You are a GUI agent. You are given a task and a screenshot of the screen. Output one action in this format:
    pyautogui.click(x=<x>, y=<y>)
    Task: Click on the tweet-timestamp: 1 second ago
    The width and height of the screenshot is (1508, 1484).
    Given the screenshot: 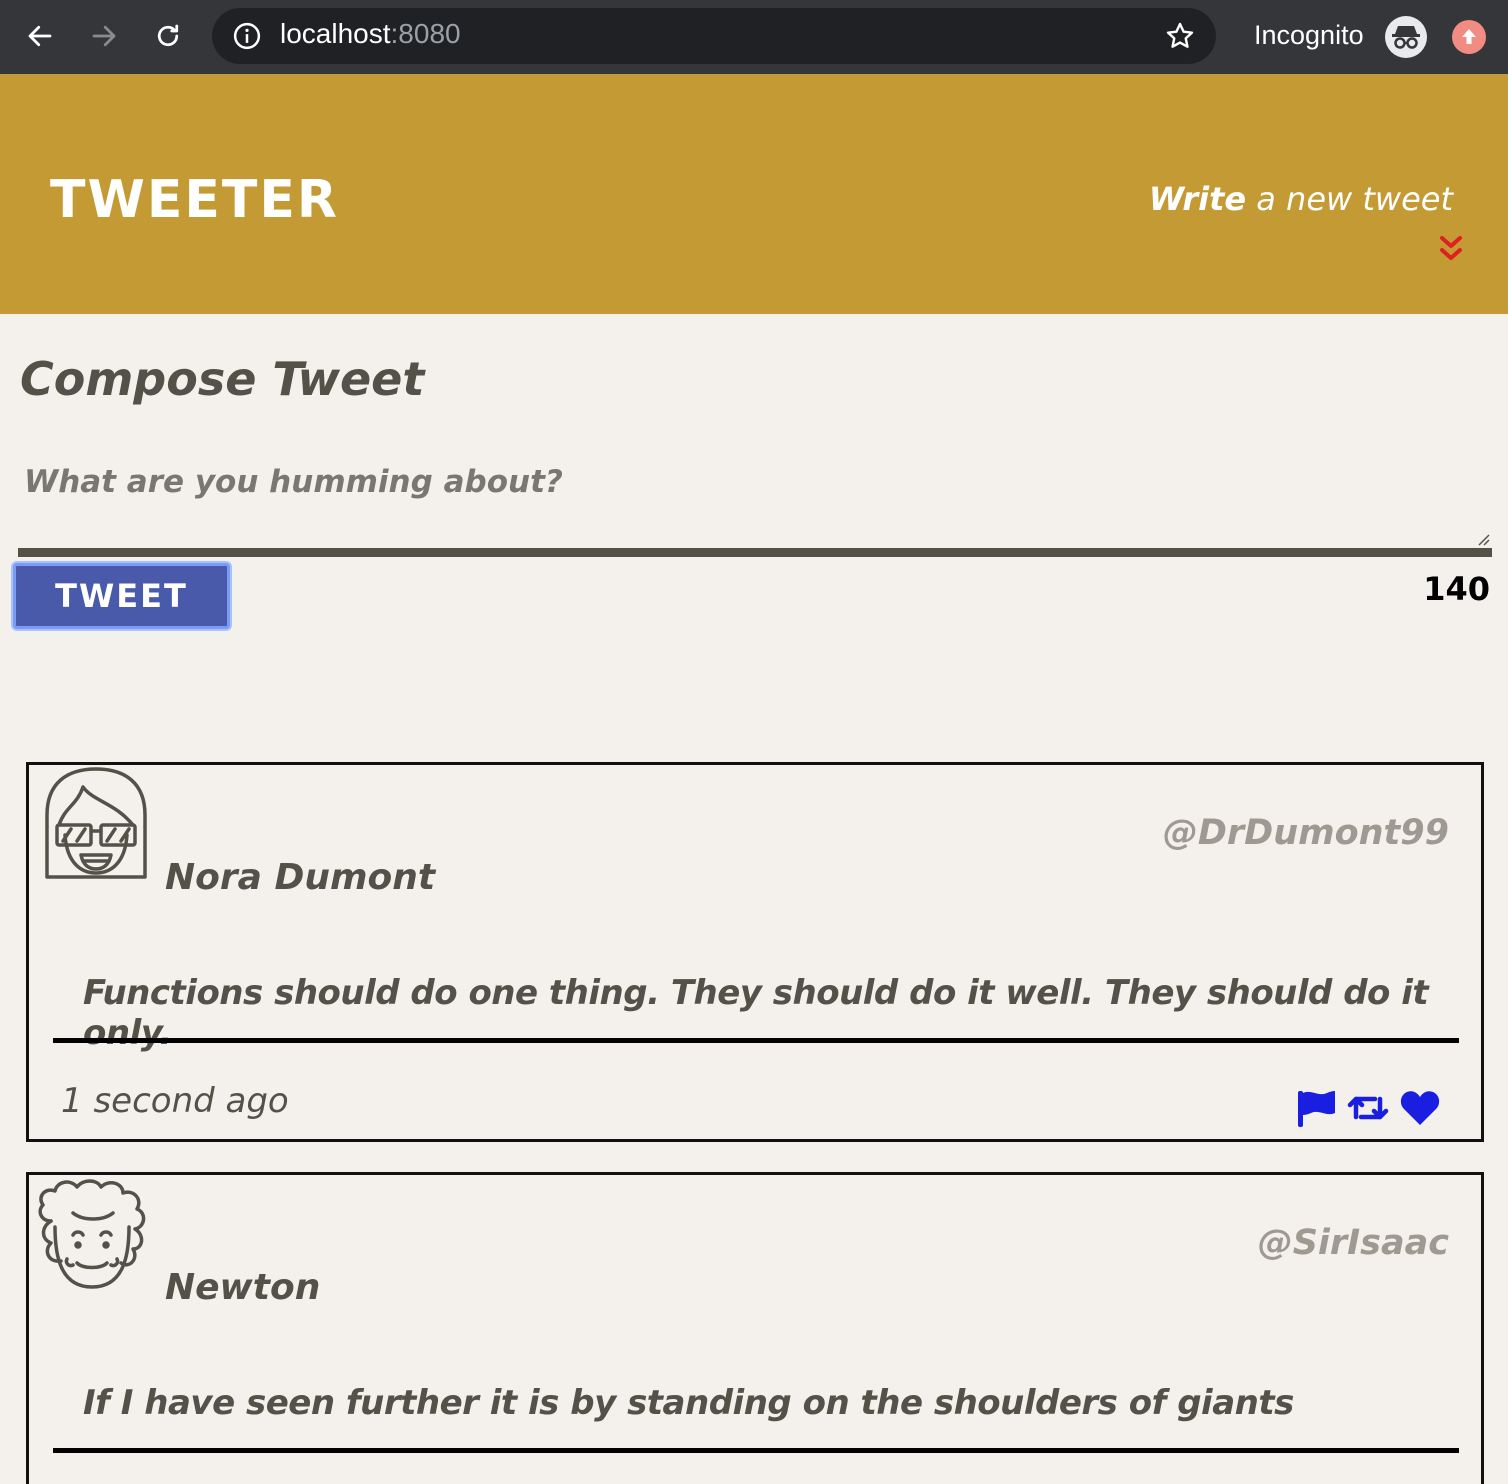 What is the action you would take?
    pyautogui.click(x=175, y=1101)
    